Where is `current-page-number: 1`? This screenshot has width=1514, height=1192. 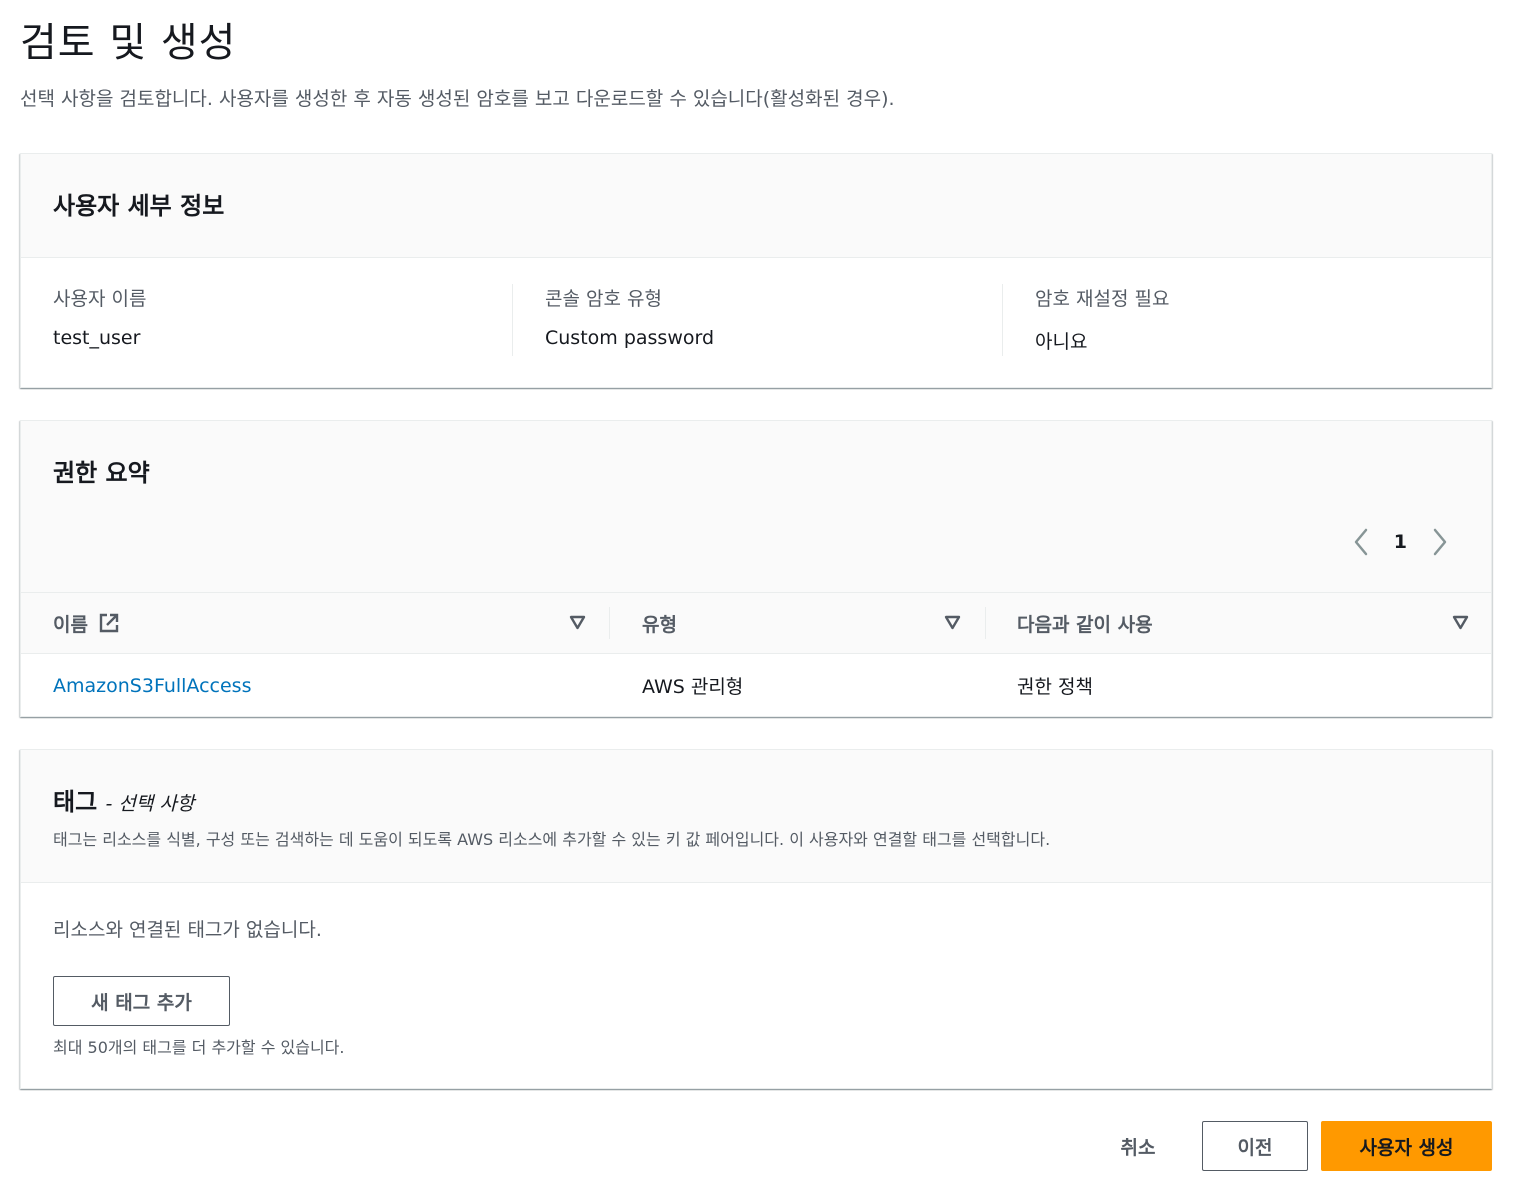
current-page-number: 1 is located at coordinates (1400, 542).